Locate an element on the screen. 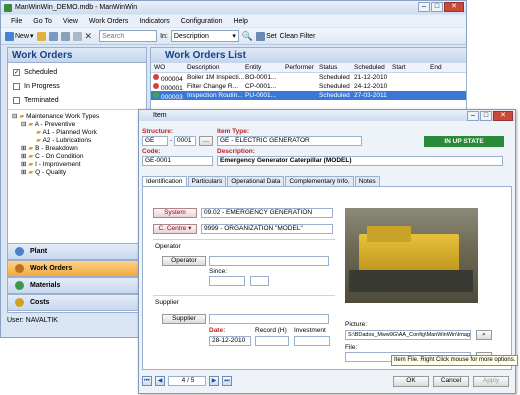 This screenshot has width=520, height=395. close-button: ✕ is located at coordinates (454, 7).